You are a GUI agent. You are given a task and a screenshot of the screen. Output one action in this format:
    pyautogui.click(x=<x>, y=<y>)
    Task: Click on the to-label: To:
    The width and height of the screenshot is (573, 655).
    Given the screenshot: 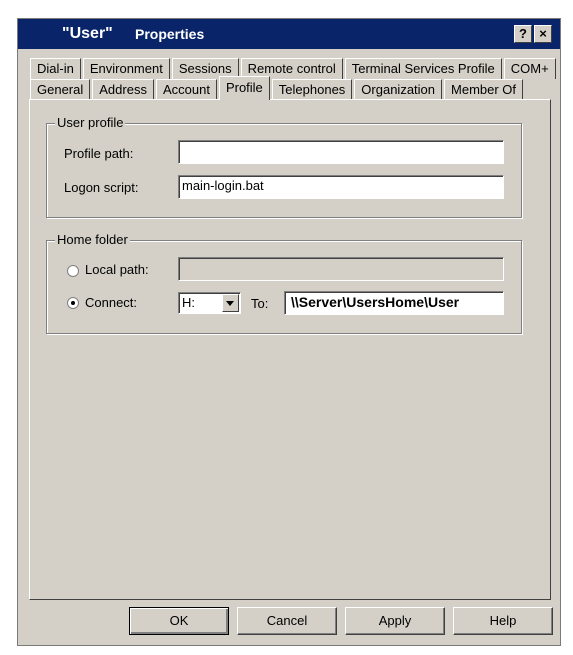 What is the action you would take?
    pyautogui.click(x=260, y=303)
    